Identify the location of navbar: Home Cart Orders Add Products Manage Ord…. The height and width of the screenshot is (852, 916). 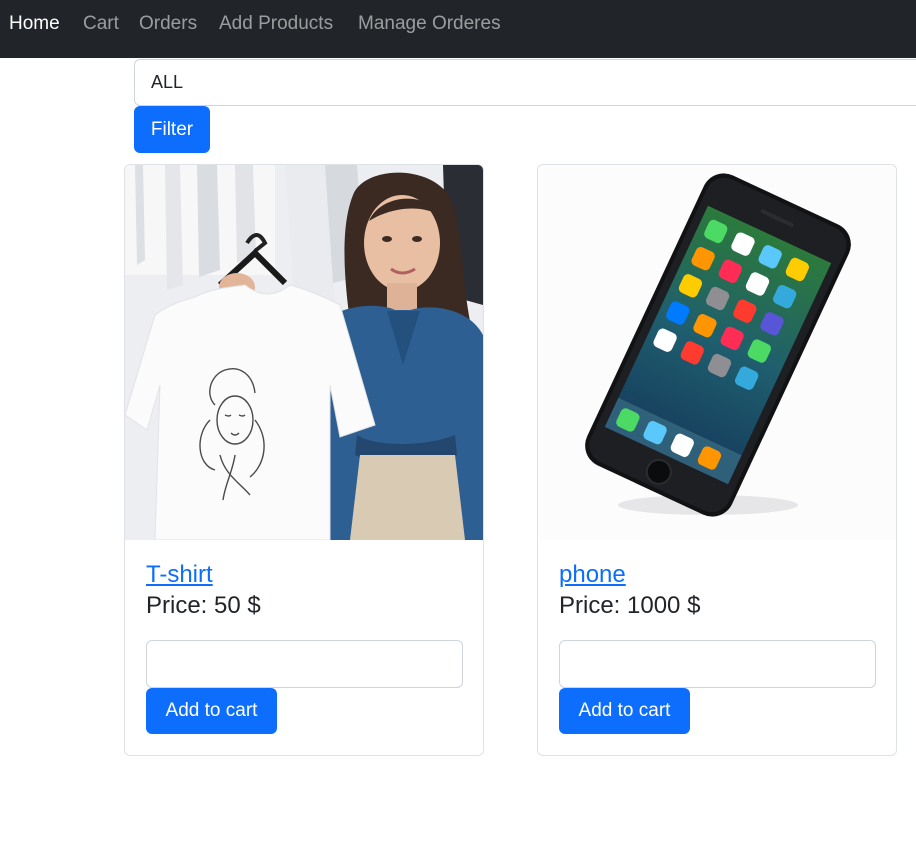
(458, 29).